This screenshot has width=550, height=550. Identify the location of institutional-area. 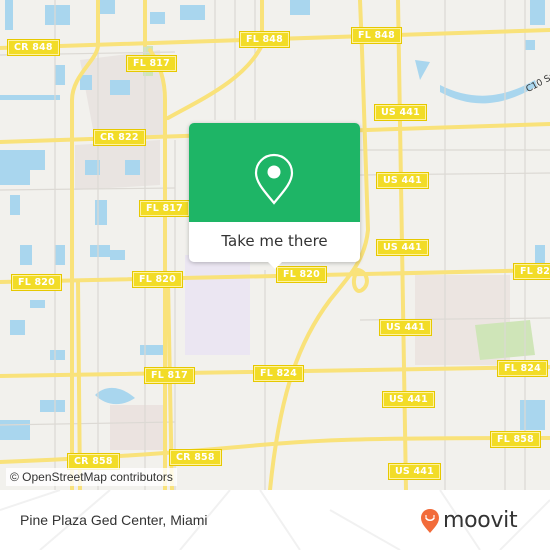
(217, 305).